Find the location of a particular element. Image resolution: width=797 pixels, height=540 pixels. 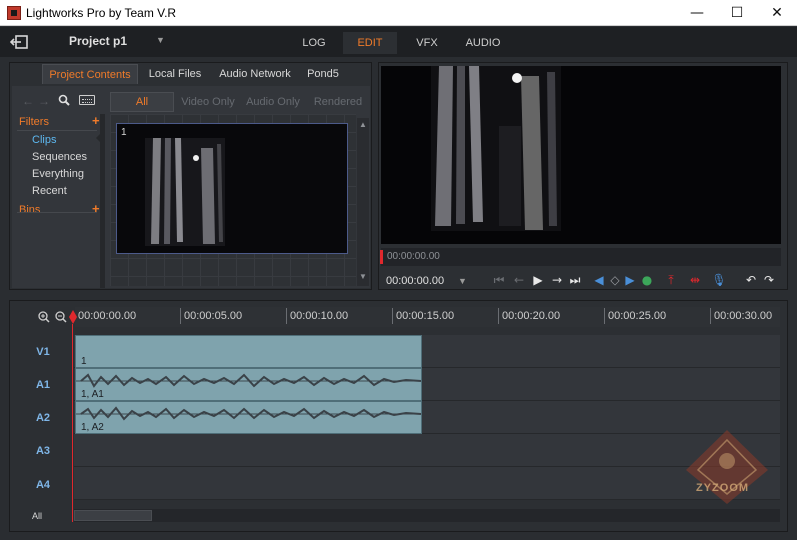

timeline-clip-a2: 1, A2 is located at coordinates (248, 417).